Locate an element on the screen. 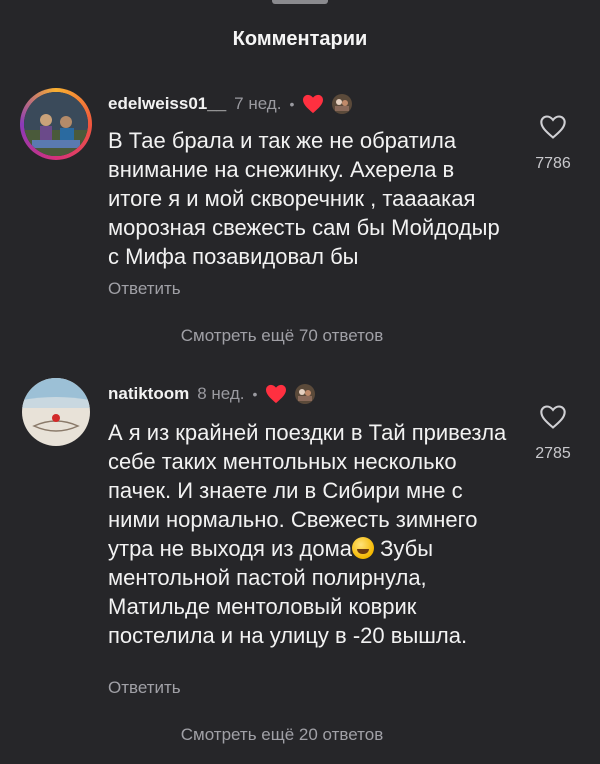 This screenshot has height=764, width=600. timestamp: 8 нед. is located at coordinates (221, 393).